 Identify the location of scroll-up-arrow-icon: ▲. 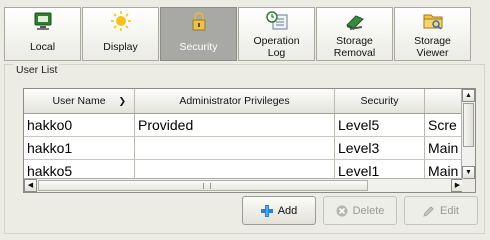
(468, 95).